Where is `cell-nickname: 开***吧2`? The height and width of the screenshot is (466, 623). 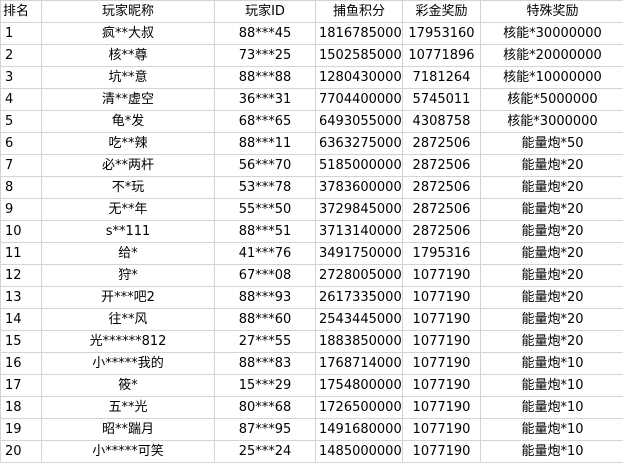 cell-nickname: 开***吧2 is located at coordinates (128, 297).